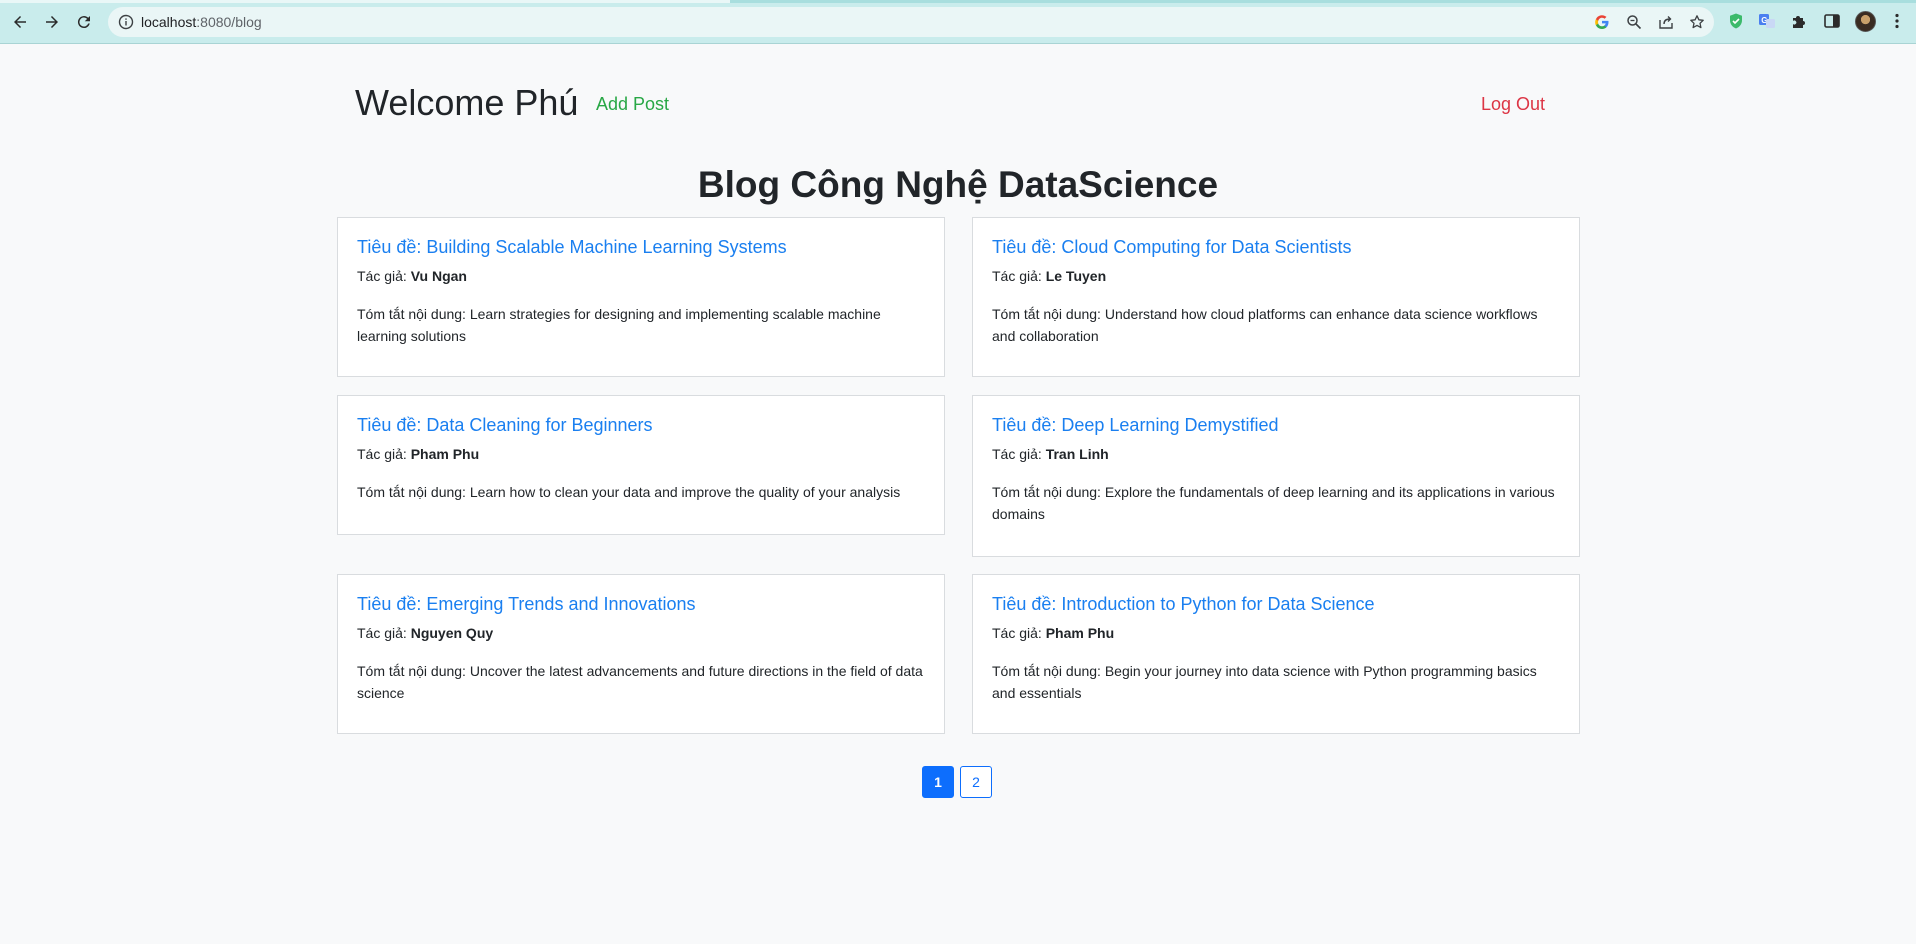 The width and height of the screenshot is (1916, 944). Describe the element at coordinates (958, 184) in the screenshot. I see `blog-title: Blog Công Nghệ DataScience` at that location.